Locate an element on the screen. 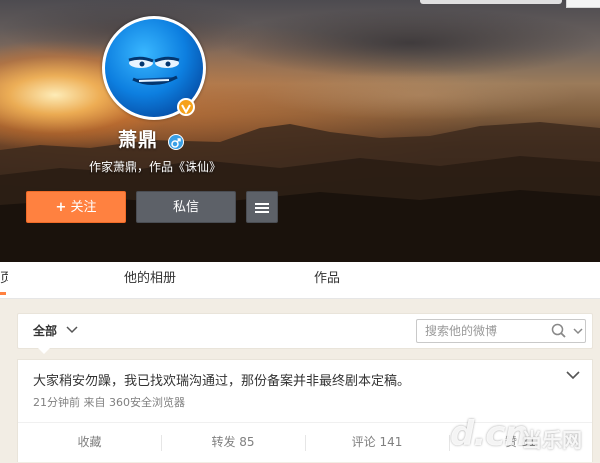  profile-bio: 作家萧鼎，作品《诛仙》 is located at coordinates (155, 167).